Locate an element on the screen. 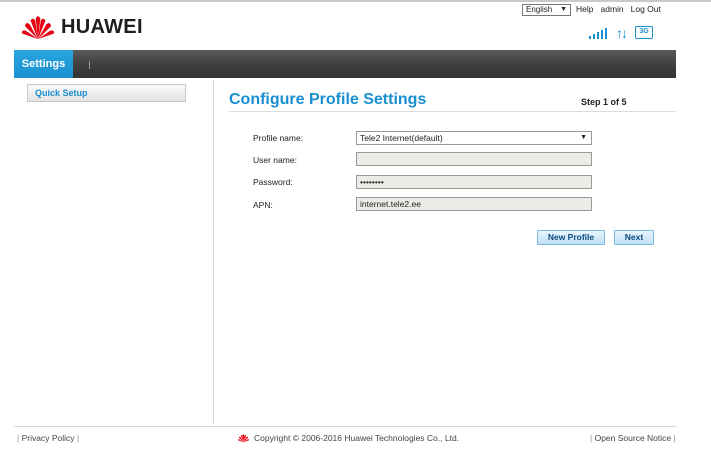 The width and height of the screenshot is (711, 453). user-name-field is located at coordinates (474, 159).